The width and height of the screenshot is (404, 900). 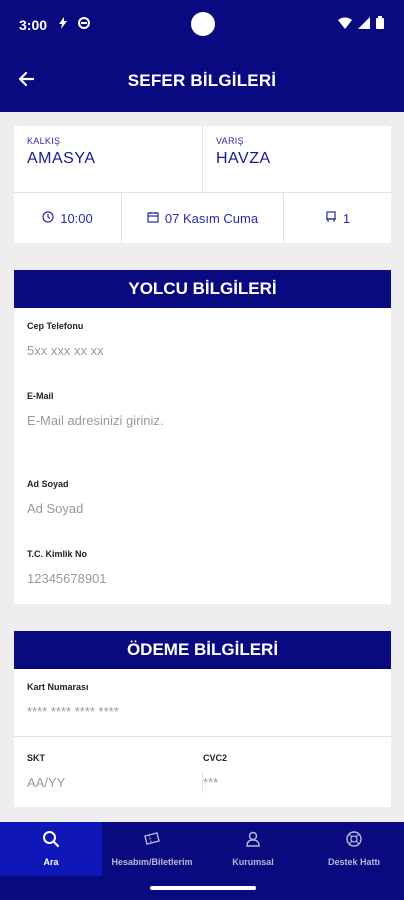 What do you see at coordinates (36, 758) in the screenshot?
I see `expiry-label: SKT` at bounding box center [36, 758].